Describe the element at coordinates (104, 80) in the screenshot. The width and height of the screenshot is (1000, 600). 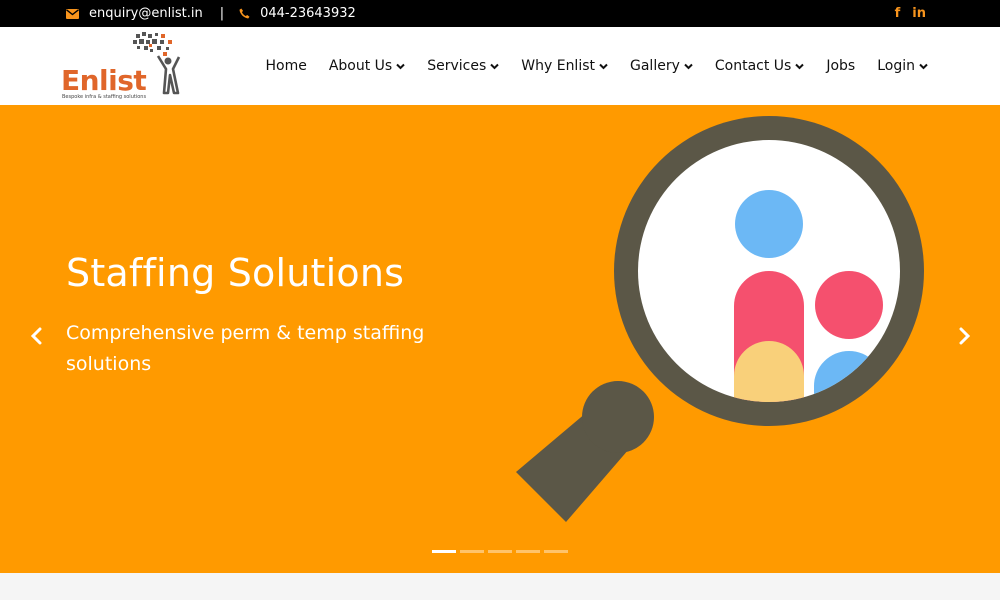
I see `logo-wordmark: Enlist` at that location.